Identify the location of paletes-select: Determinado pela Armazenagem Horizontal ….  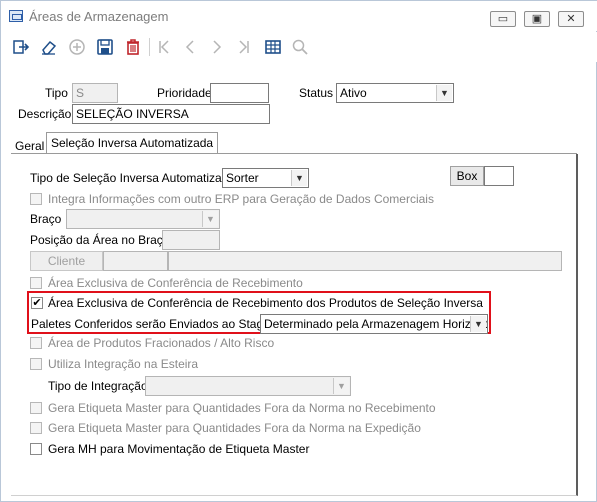
(374, 324).